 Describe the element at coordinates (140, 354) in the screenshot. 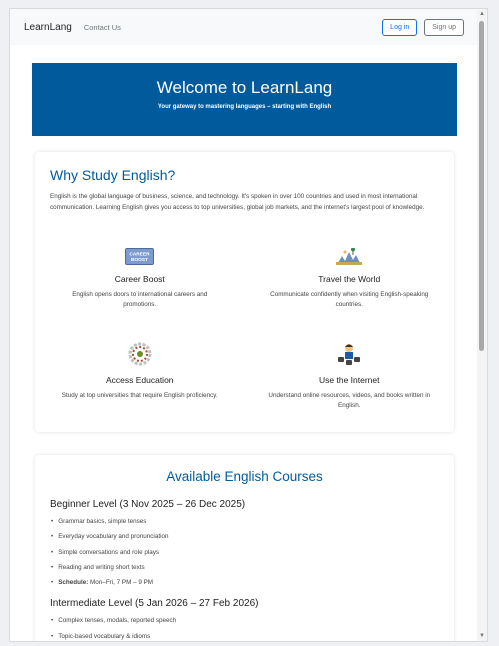

I see `education-icon` at that location.